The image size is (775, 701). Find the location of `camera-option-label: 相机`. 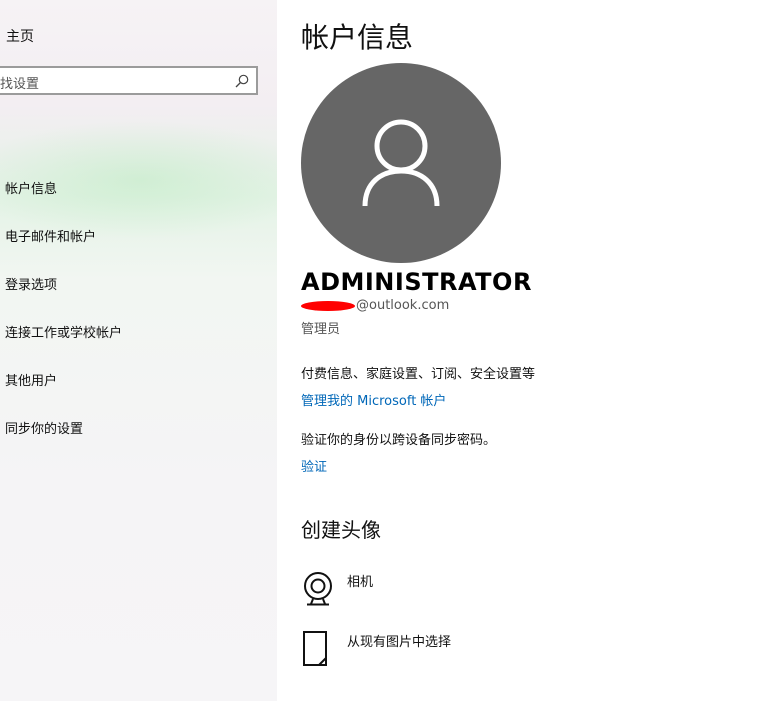

camera-option-label: 相机 is located at coordinates (360, 580).